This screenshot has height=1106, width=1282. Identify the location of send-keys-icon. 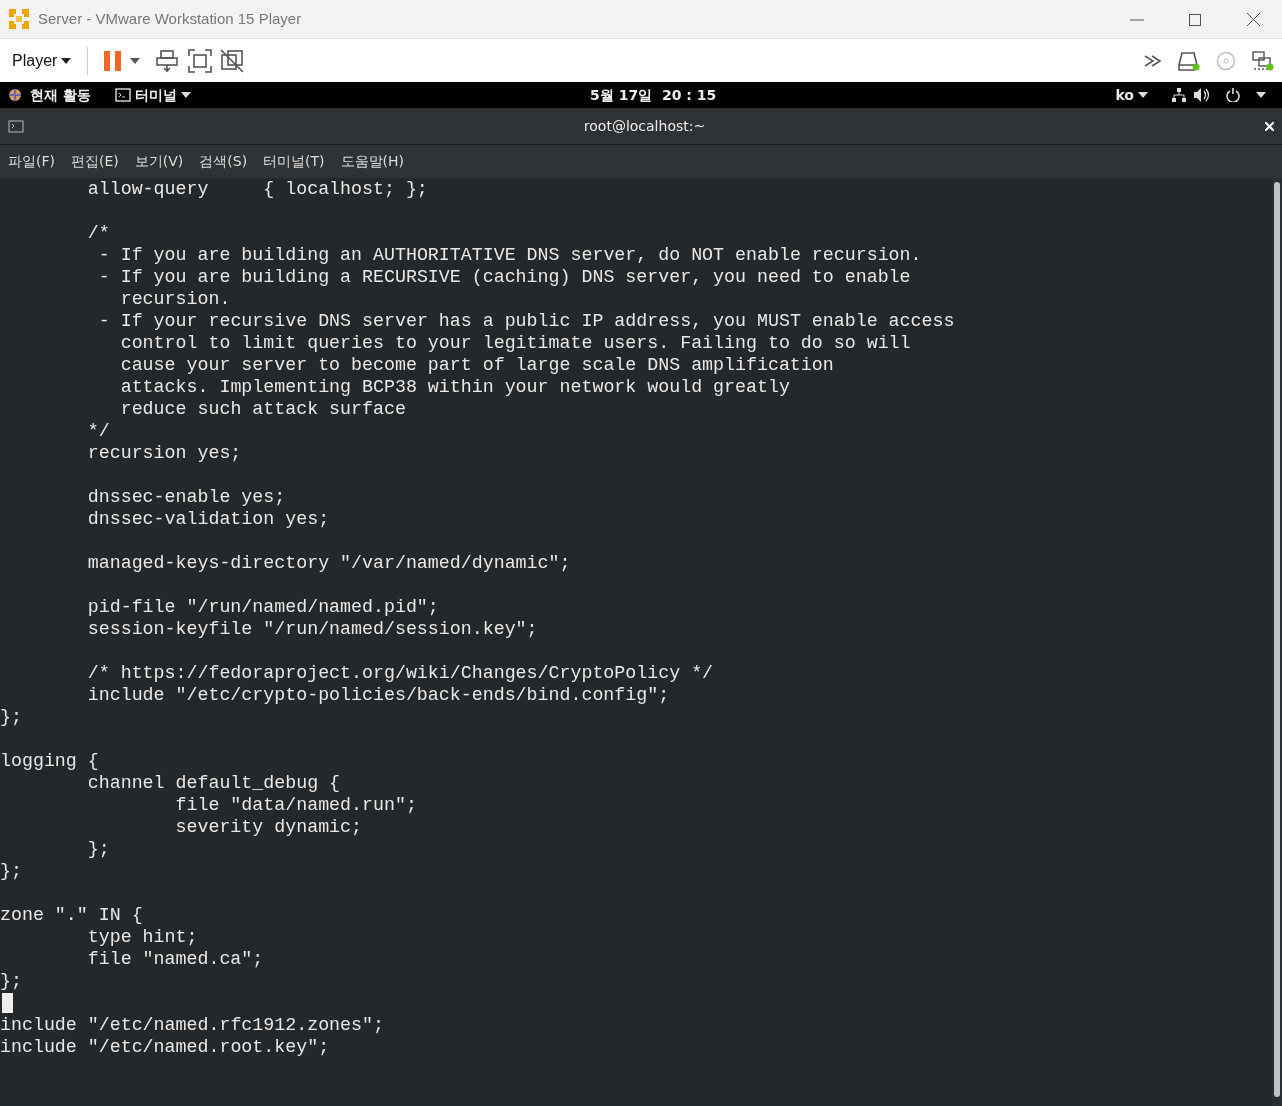
(168, 60).